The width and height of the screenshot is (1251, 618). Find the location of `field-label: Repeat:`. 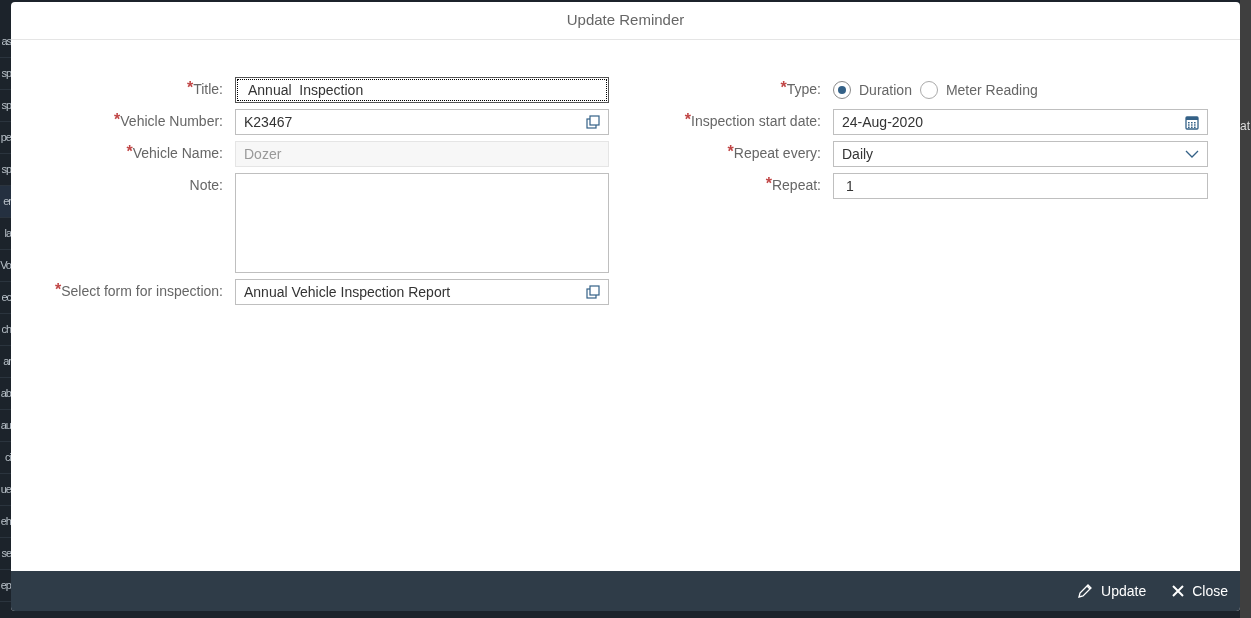

field-label: Repeat: is located at coordinates (796, 185).